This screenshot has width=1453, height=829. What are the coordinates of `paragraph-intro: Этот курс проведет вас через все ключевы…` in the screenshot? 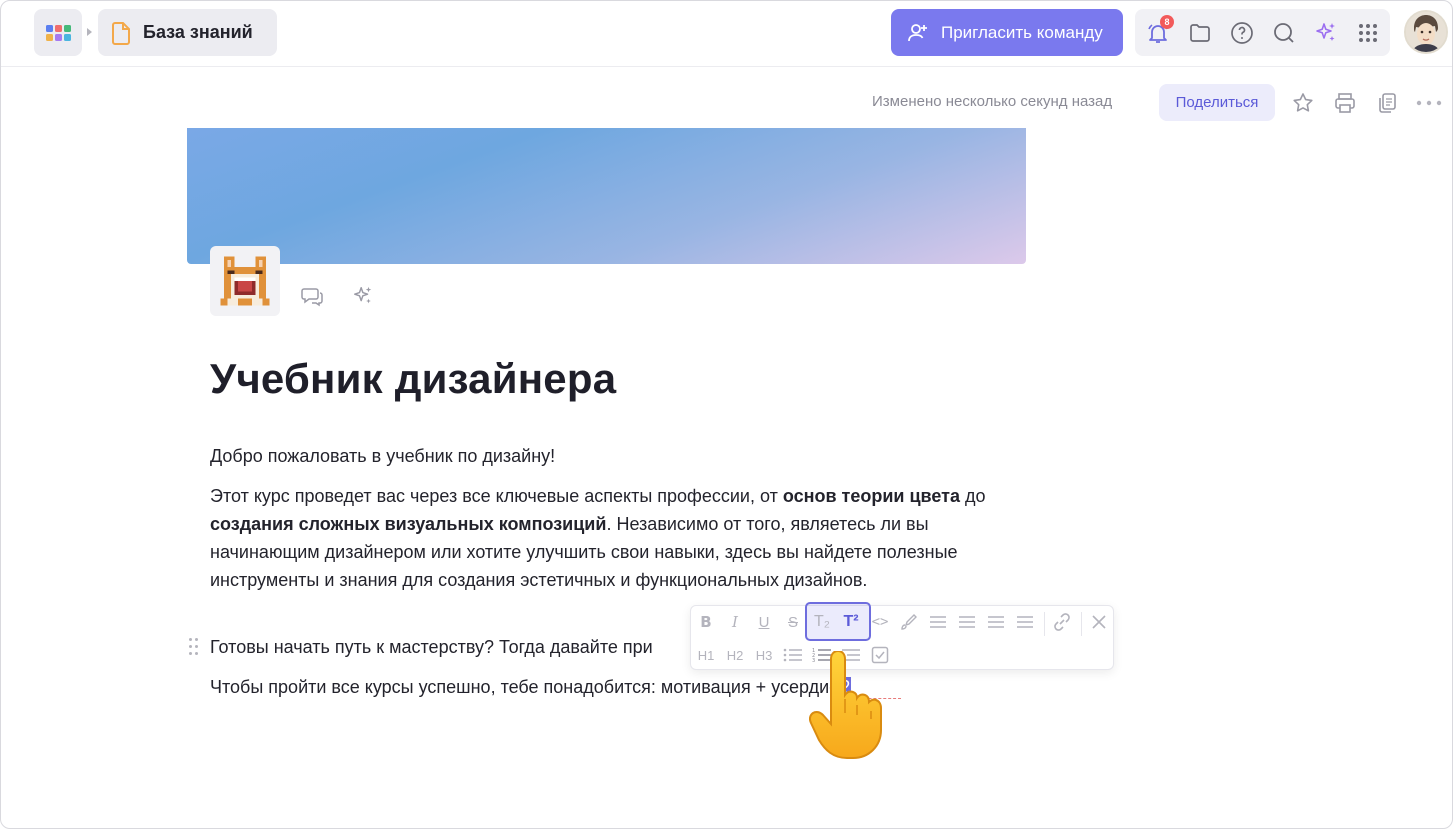 It's located at (600, 538).